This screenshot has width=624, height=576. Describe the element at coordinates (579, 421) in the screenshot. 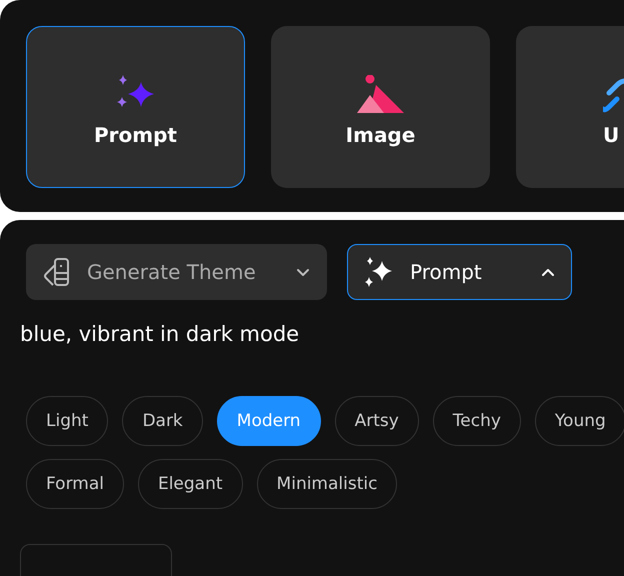

I see `style-chip: Young` at that location.